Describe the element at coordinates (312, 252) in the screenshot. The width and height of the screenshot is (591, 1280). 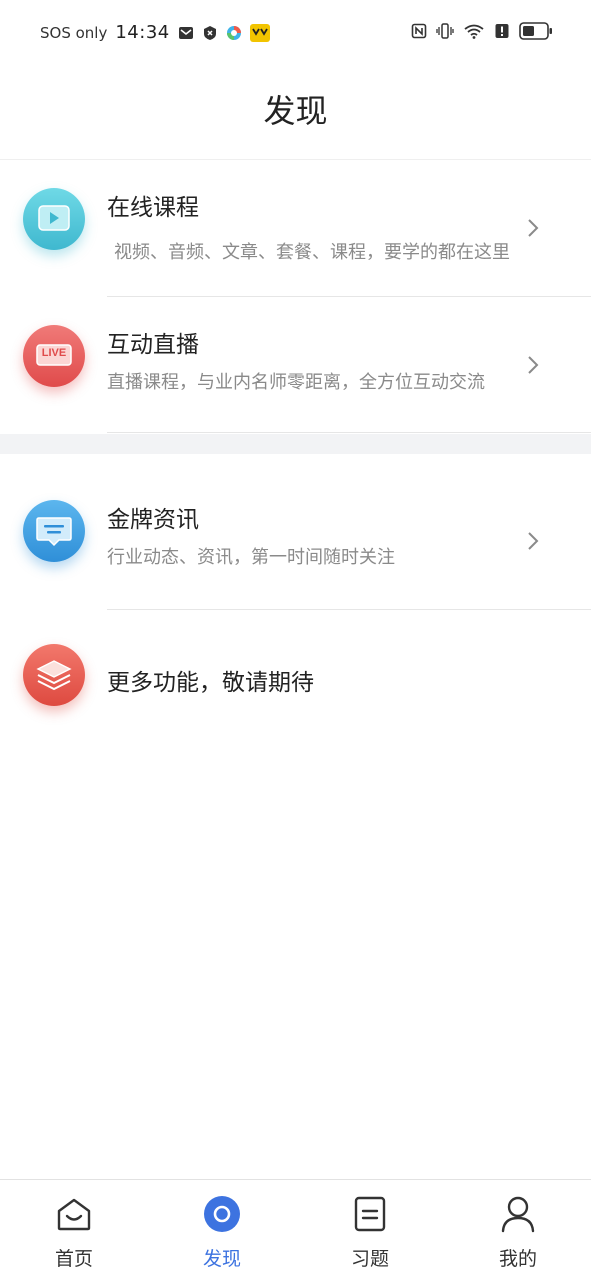
I see `item-description: 视频、音频、文章、套餐、课程，要学的都在这里` at that location.